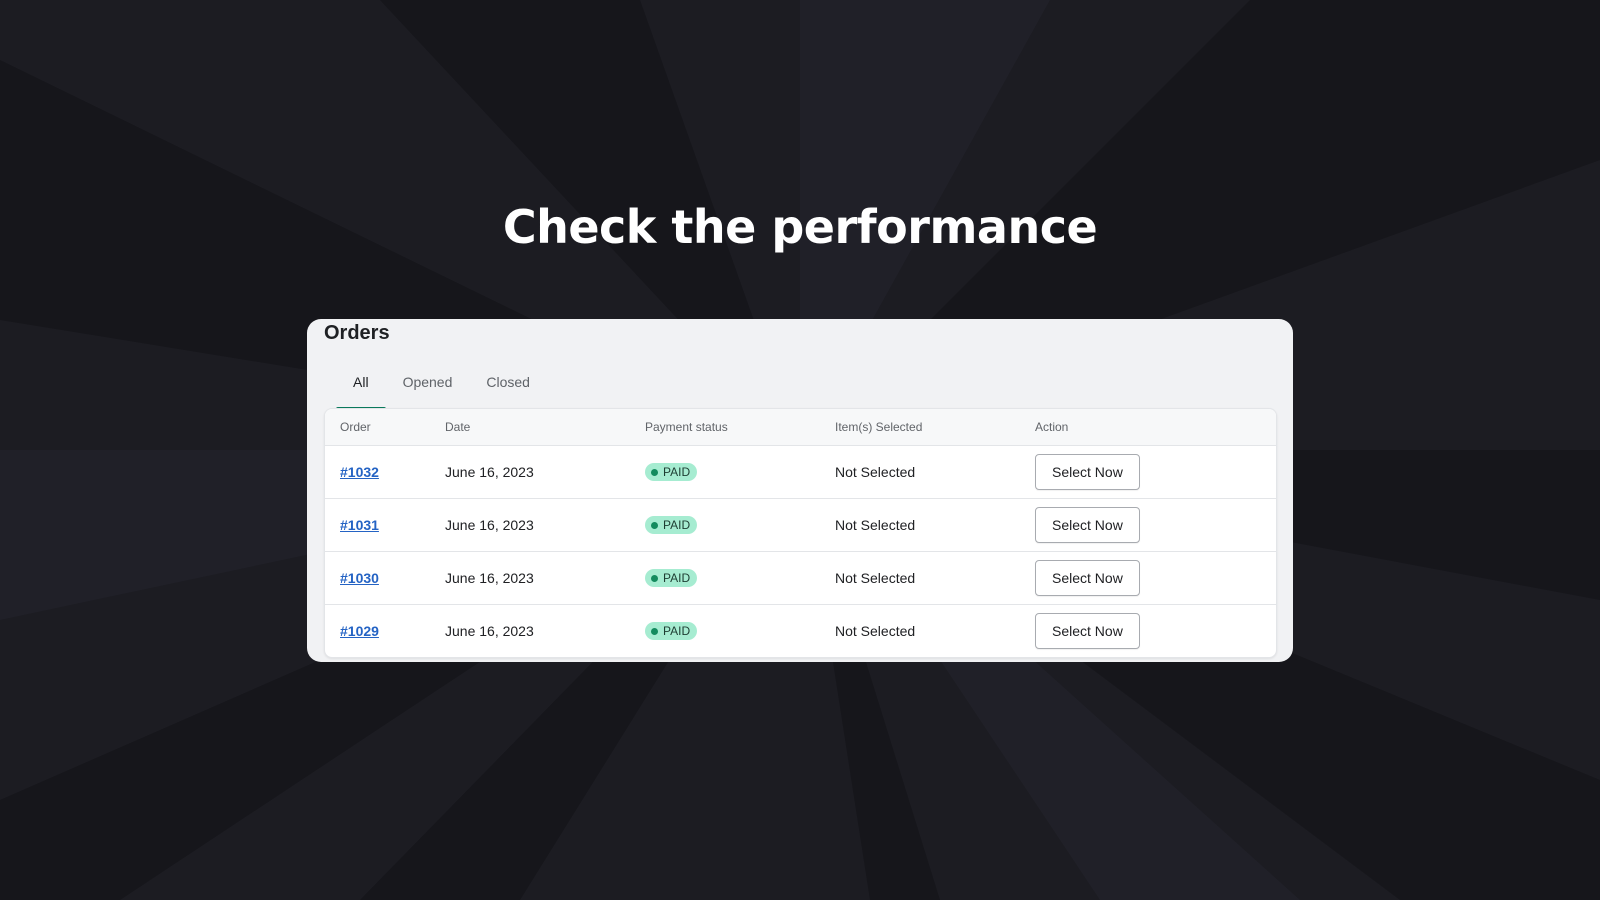 The image size is (1600, 900). What do you see at coordinates (800, 227) in the screenshot?
I see `page-headline: Check the performance` at bounding box center [800, 227].